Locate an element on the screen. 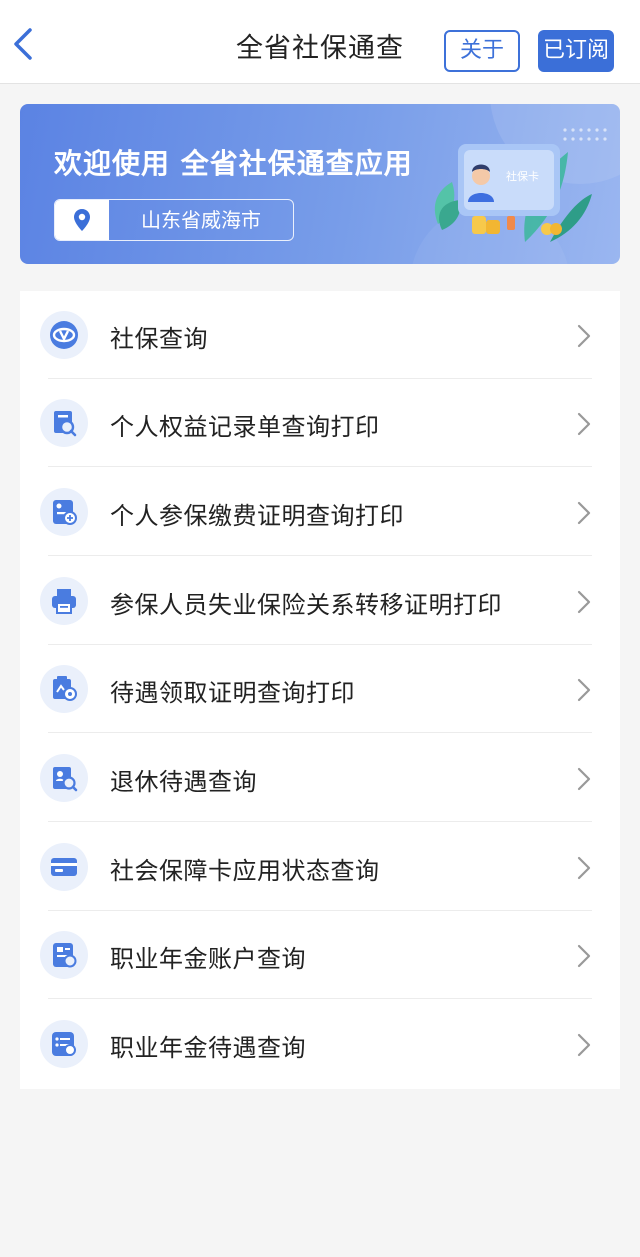  nav-bar: 全省社保通查 关于 已订阅 is located at coordinates (320, 42).